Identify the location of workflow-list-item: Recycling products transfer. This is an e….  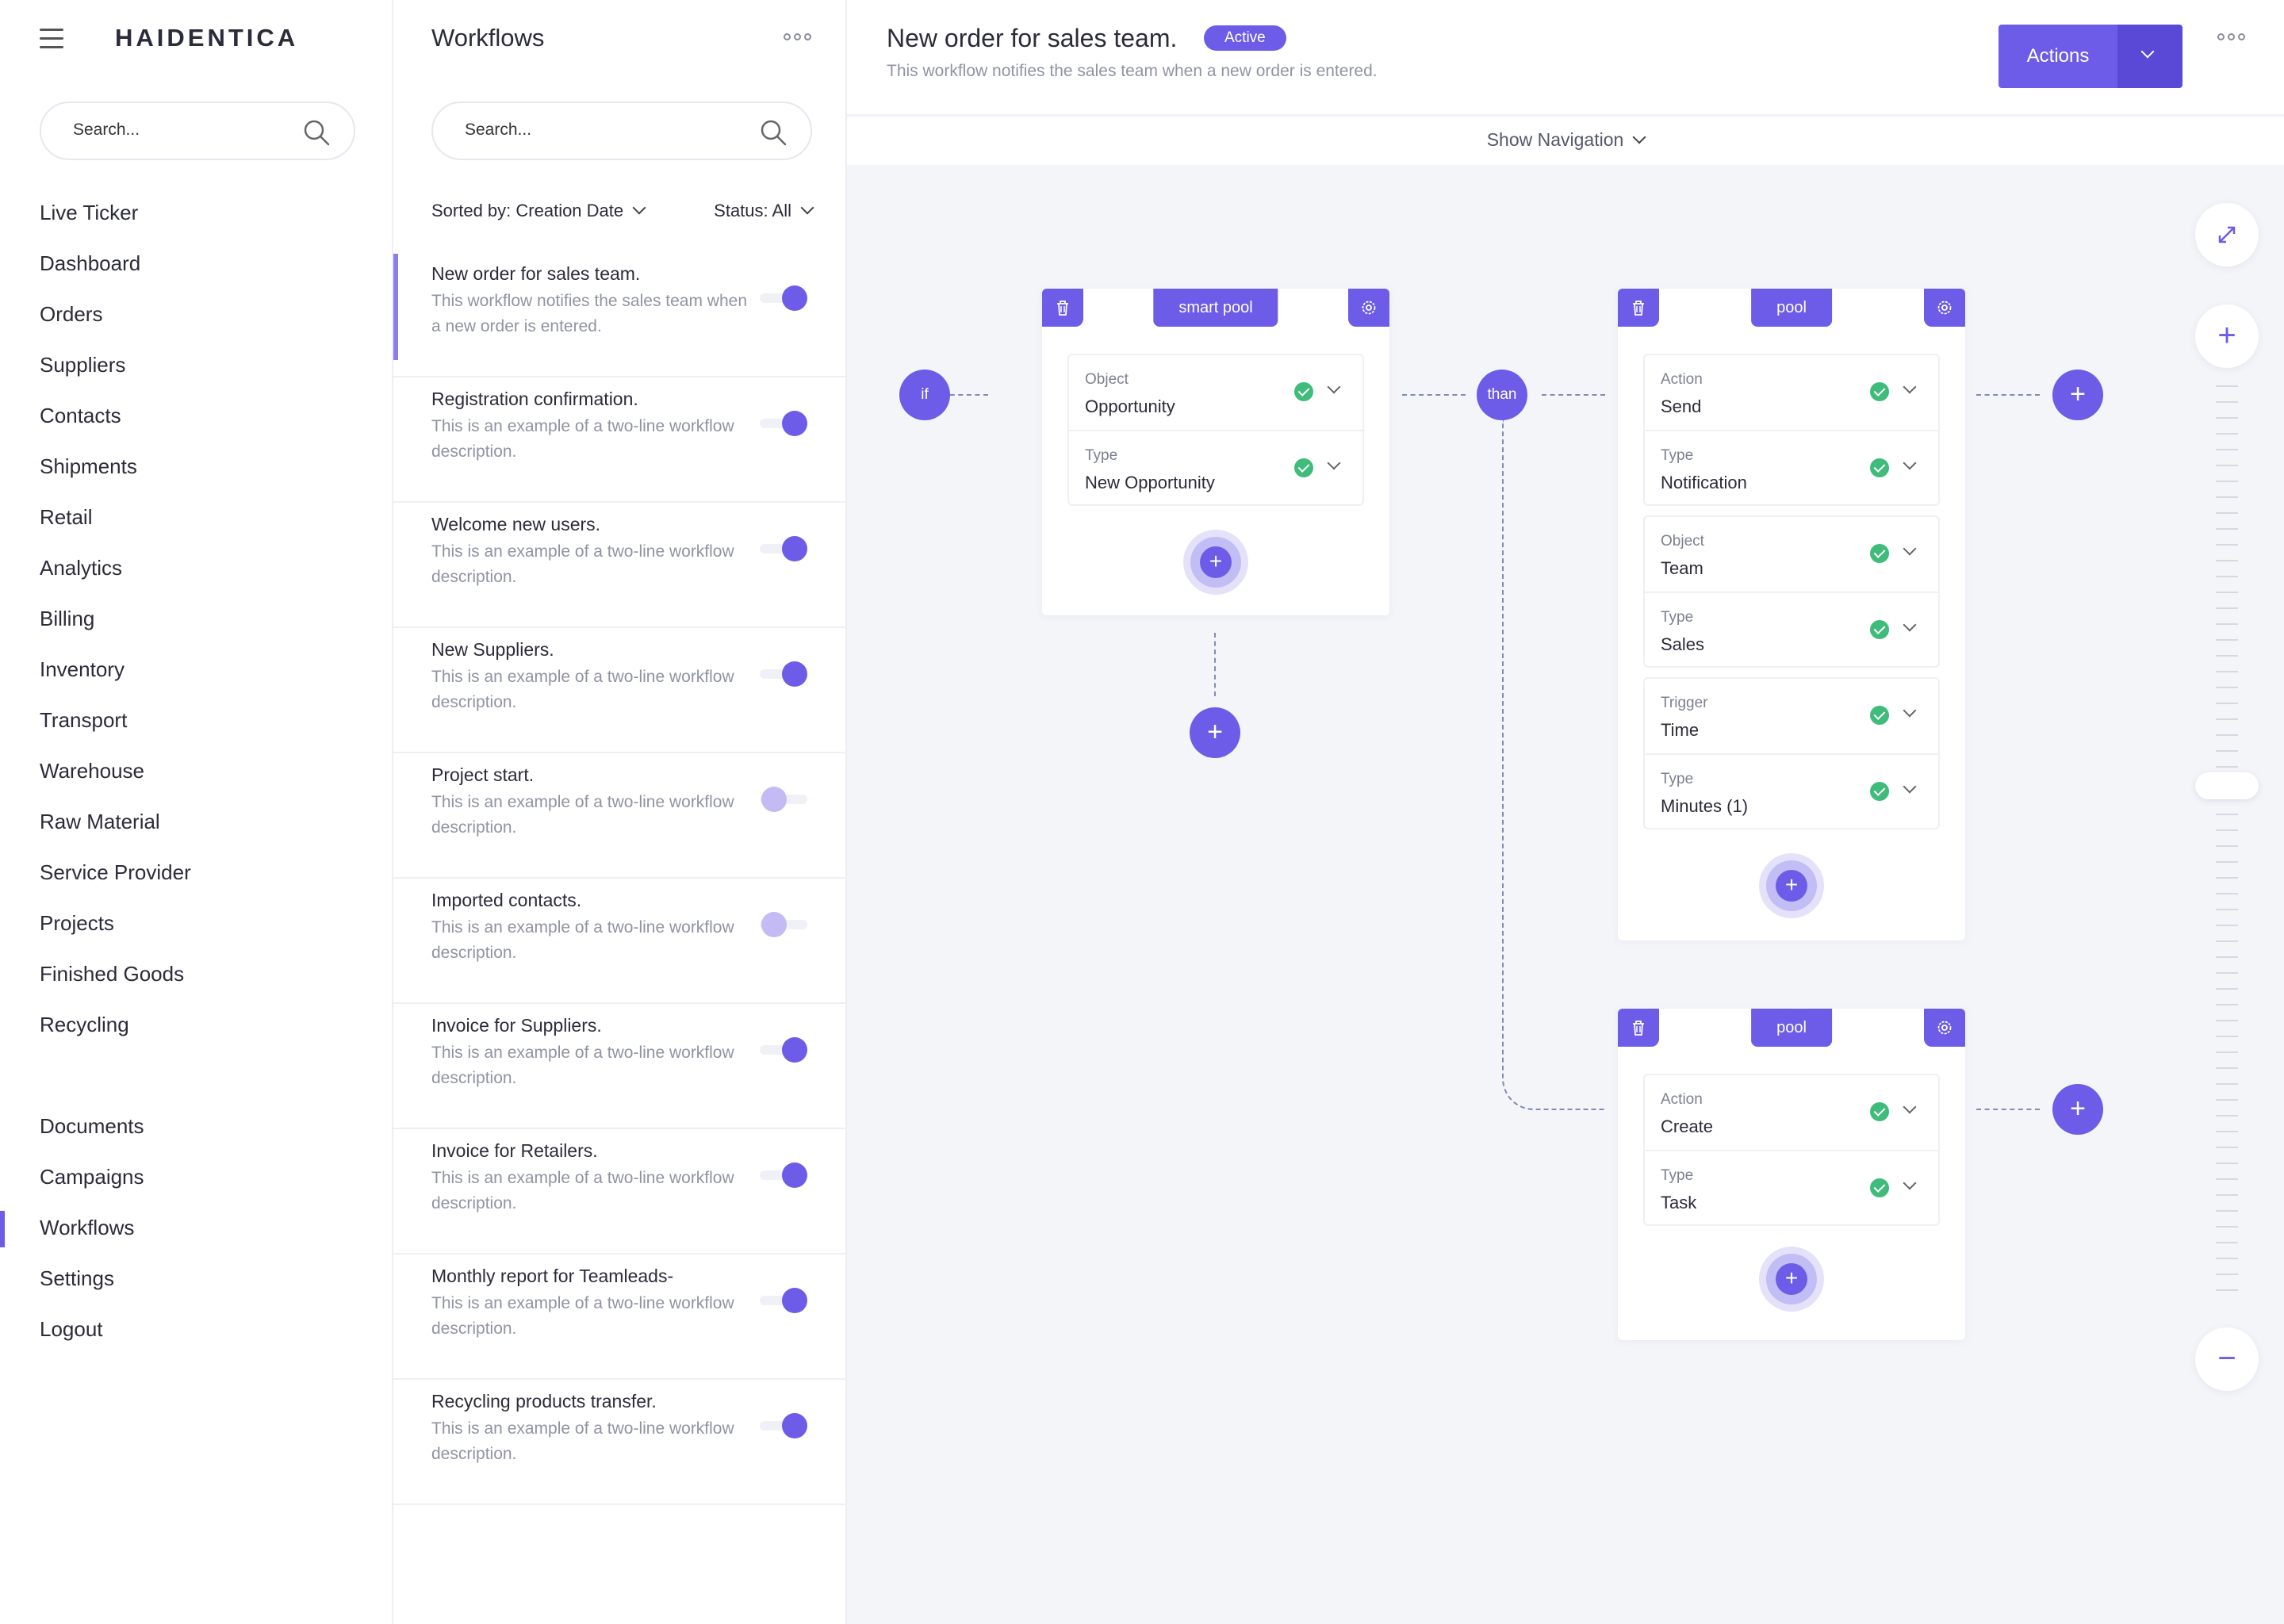
(619, 1442).